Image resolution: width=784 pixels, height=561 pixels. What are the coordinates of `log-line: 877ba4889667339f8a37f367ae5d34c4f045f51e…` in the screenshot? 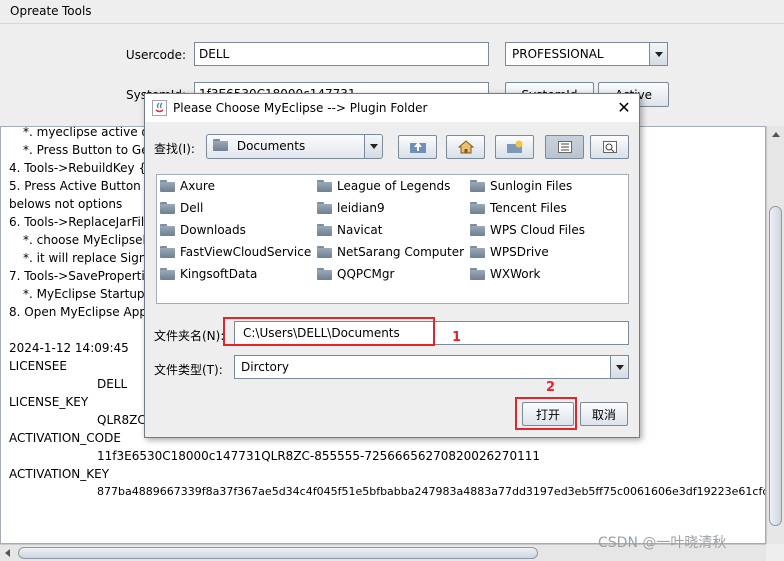 It's located at (431, 491).